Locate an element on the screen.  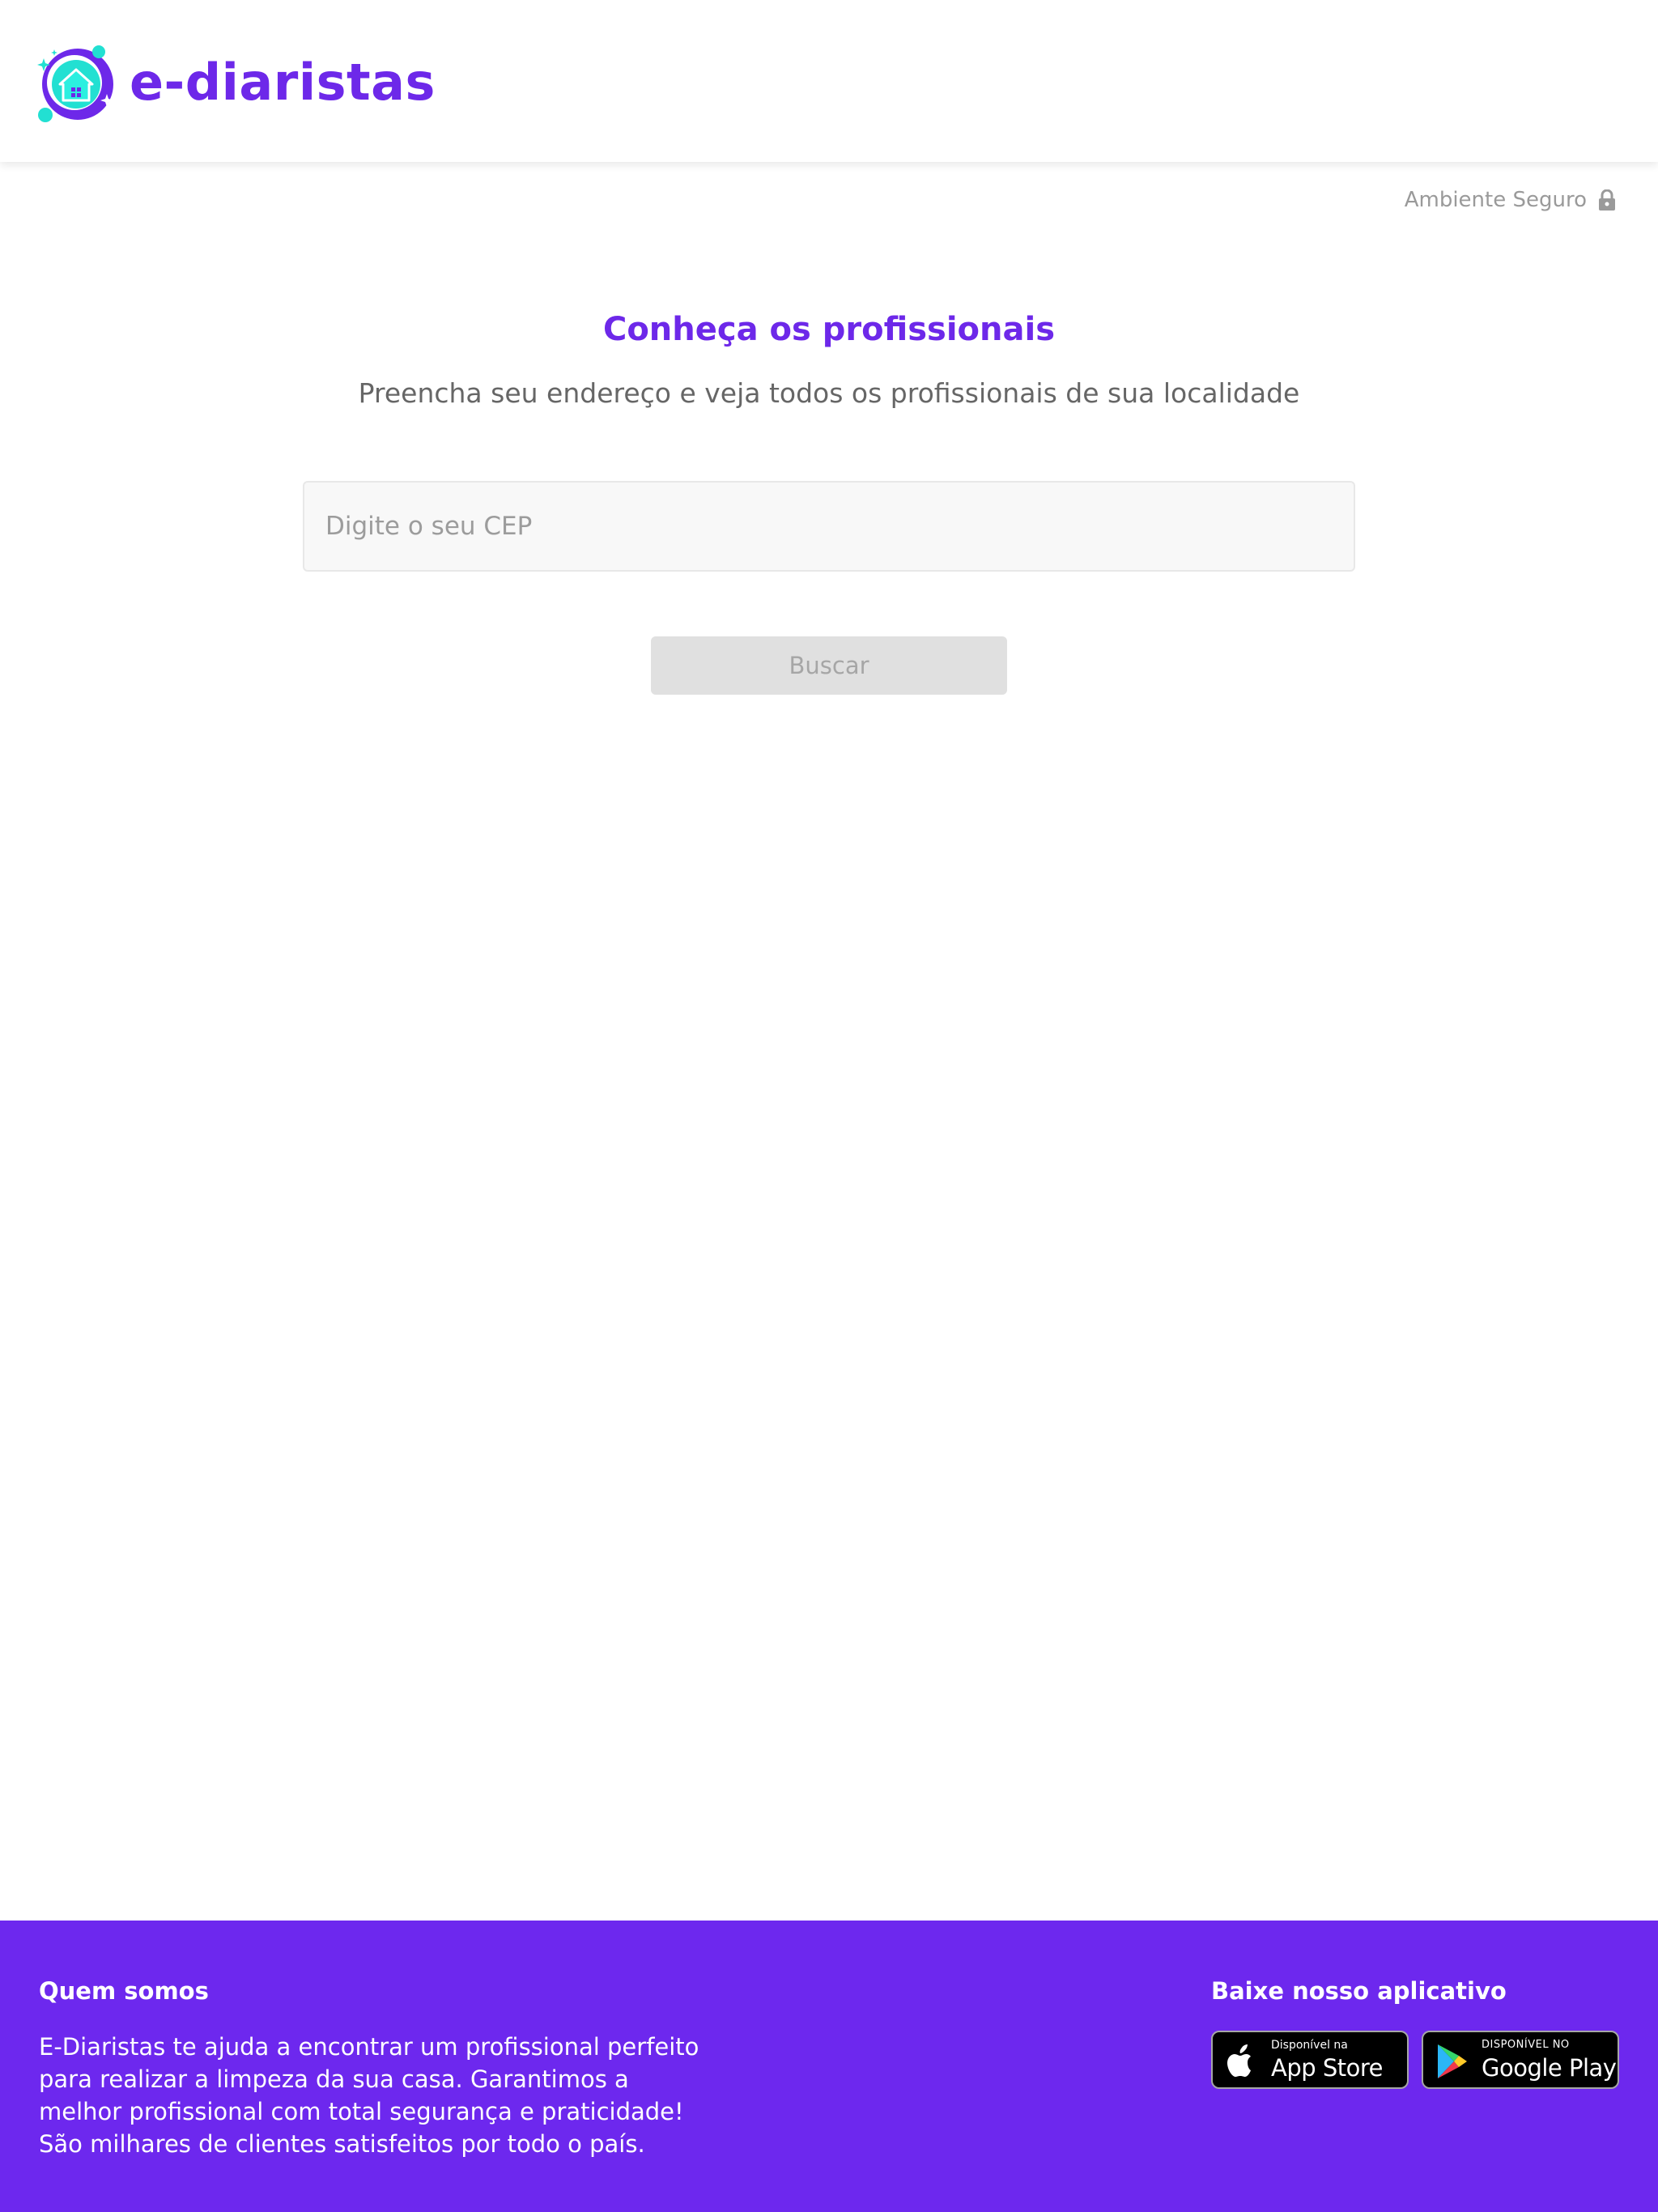
app-store-badge: Disponível na App Store is located at coordinates (1310, 2060).